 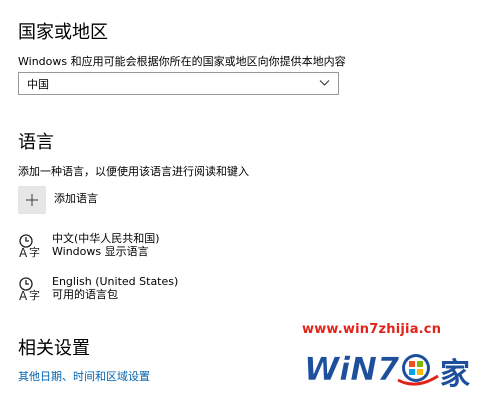 I want to click on chevron-down-icon, so click(x=324, y=83).